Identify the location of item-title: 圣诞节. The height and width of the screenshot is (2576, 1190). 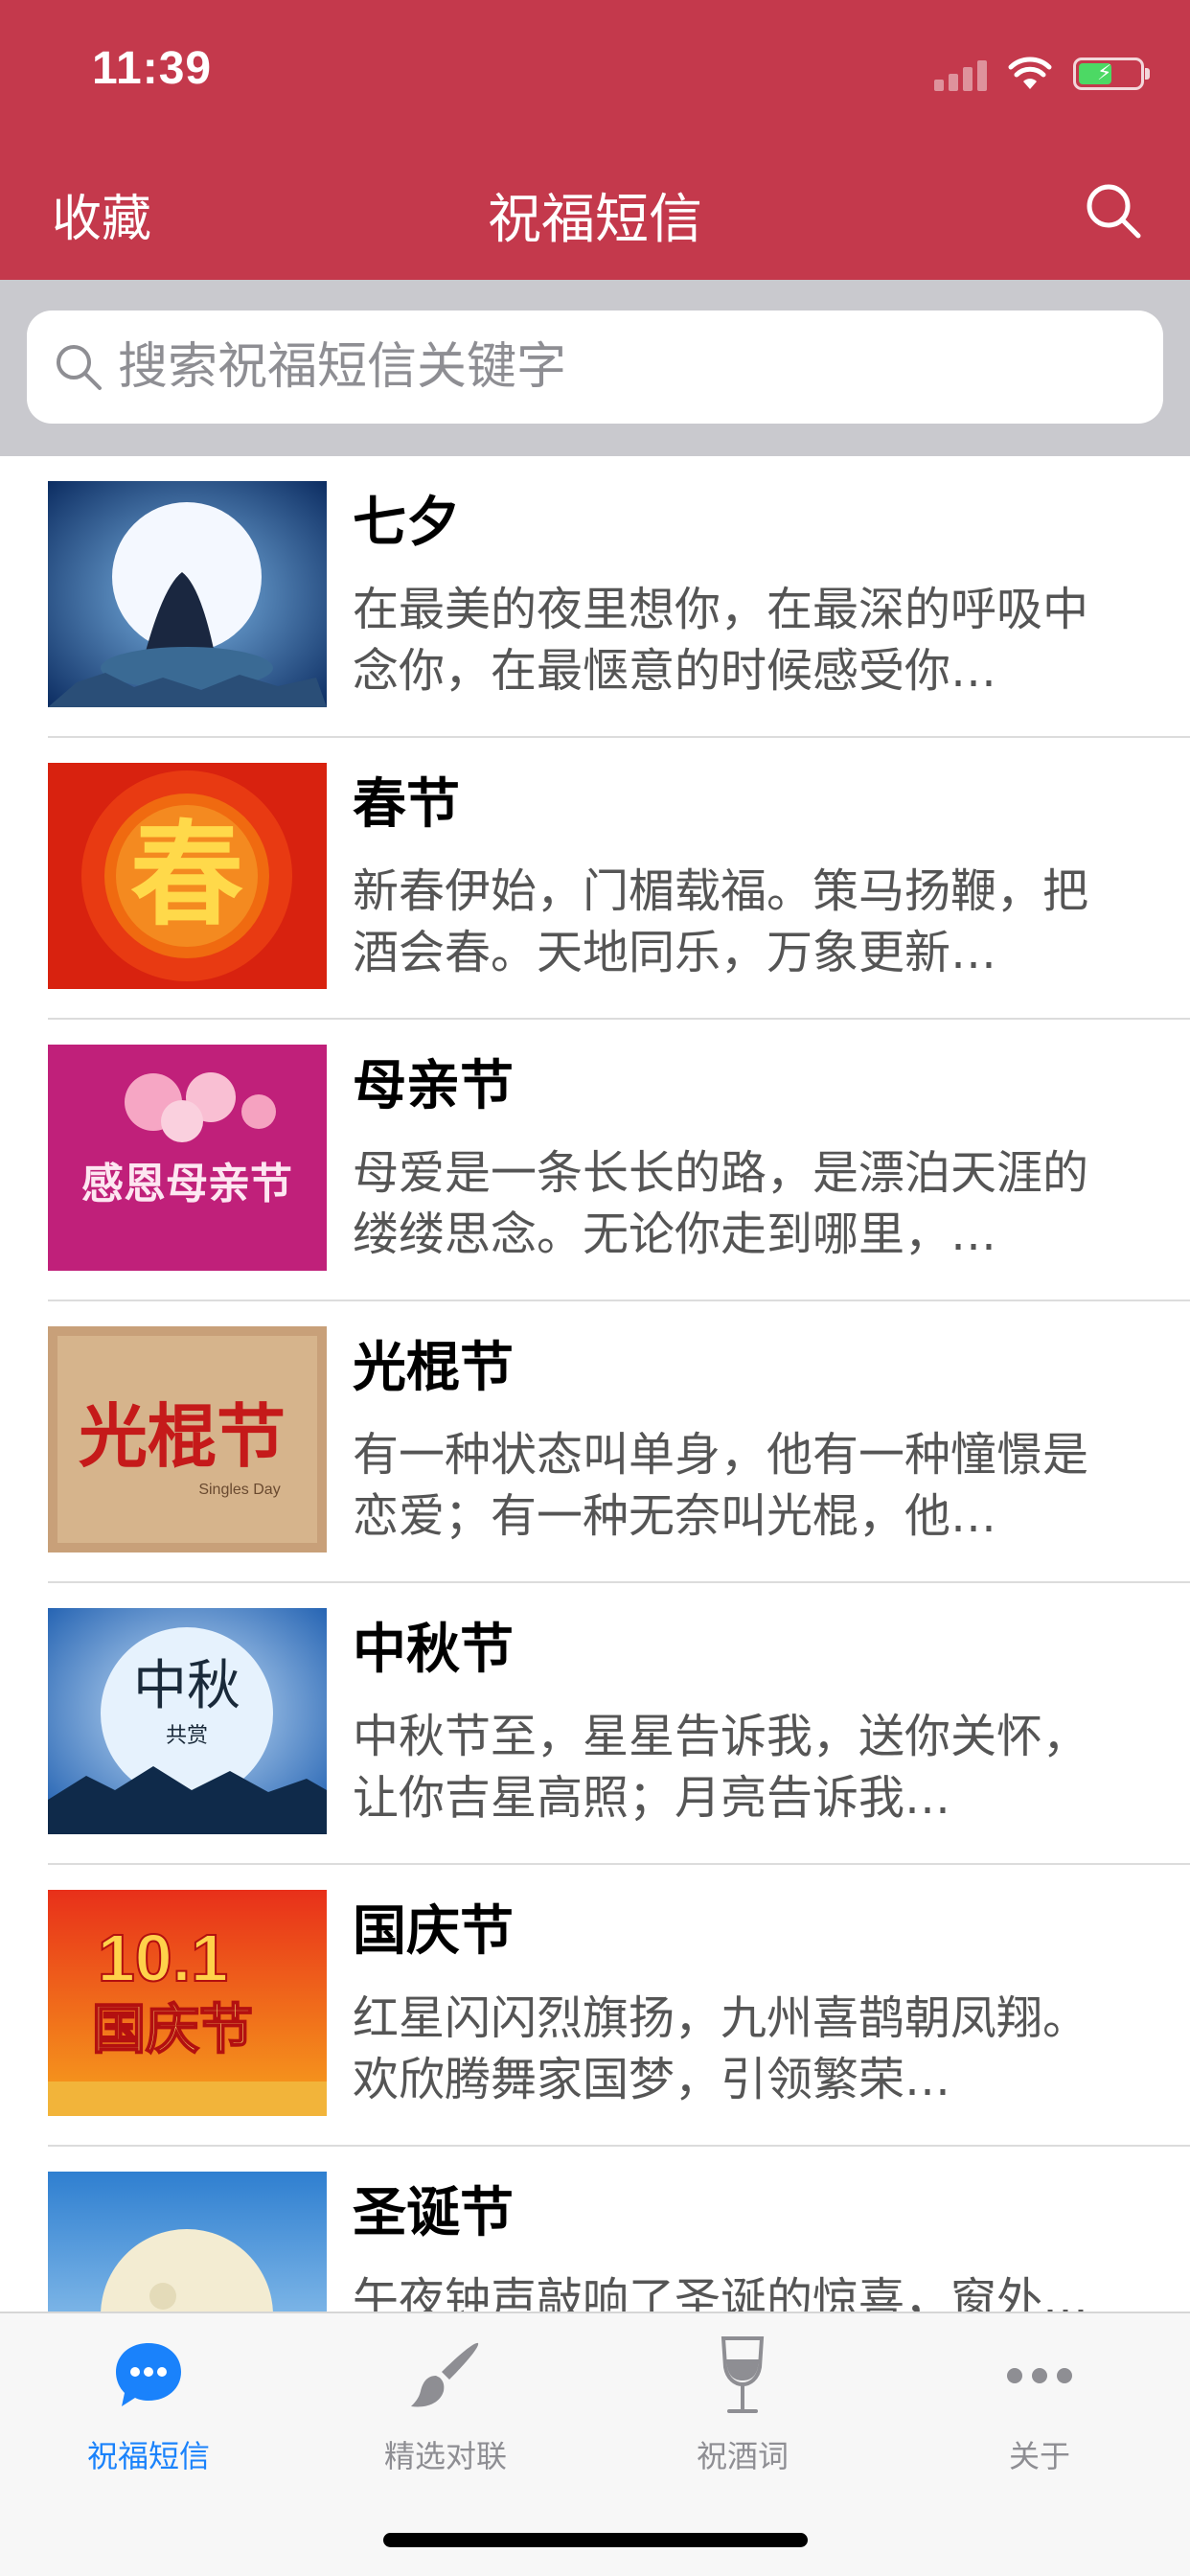
(434, 2213).